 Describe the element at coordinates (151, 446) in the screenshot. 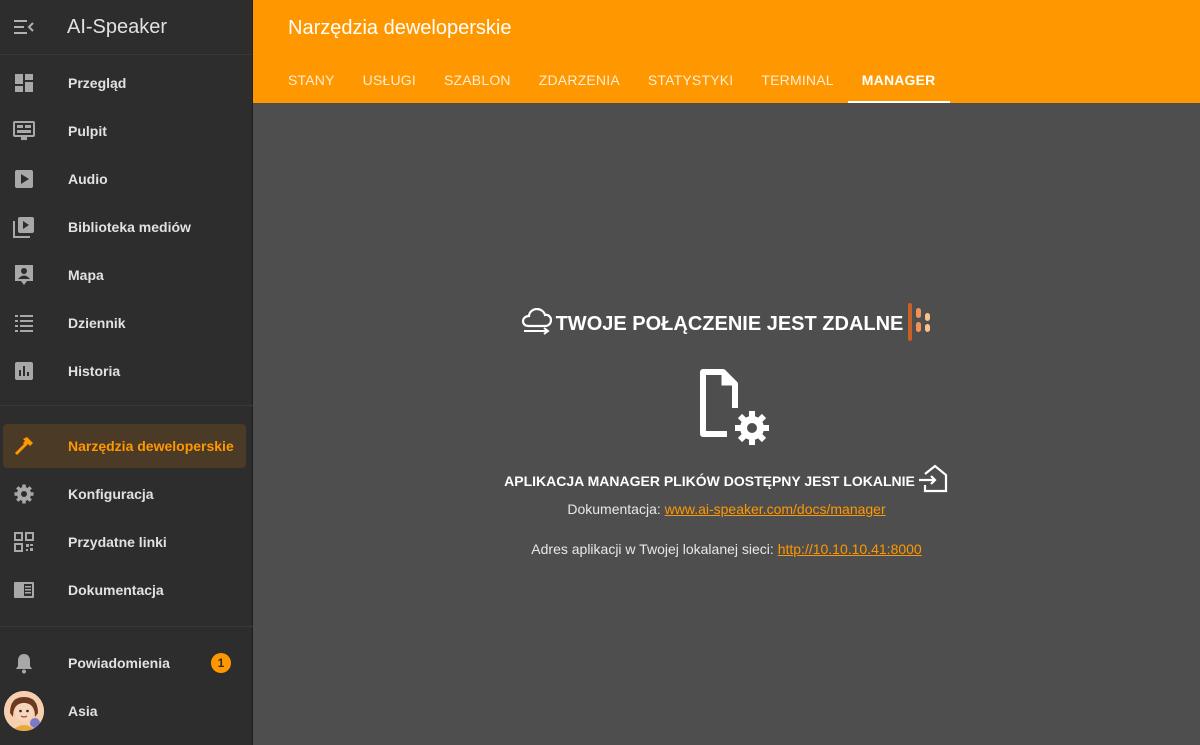

I see `sidebar-item-label: Narzędzia deweloperskie` at that location.